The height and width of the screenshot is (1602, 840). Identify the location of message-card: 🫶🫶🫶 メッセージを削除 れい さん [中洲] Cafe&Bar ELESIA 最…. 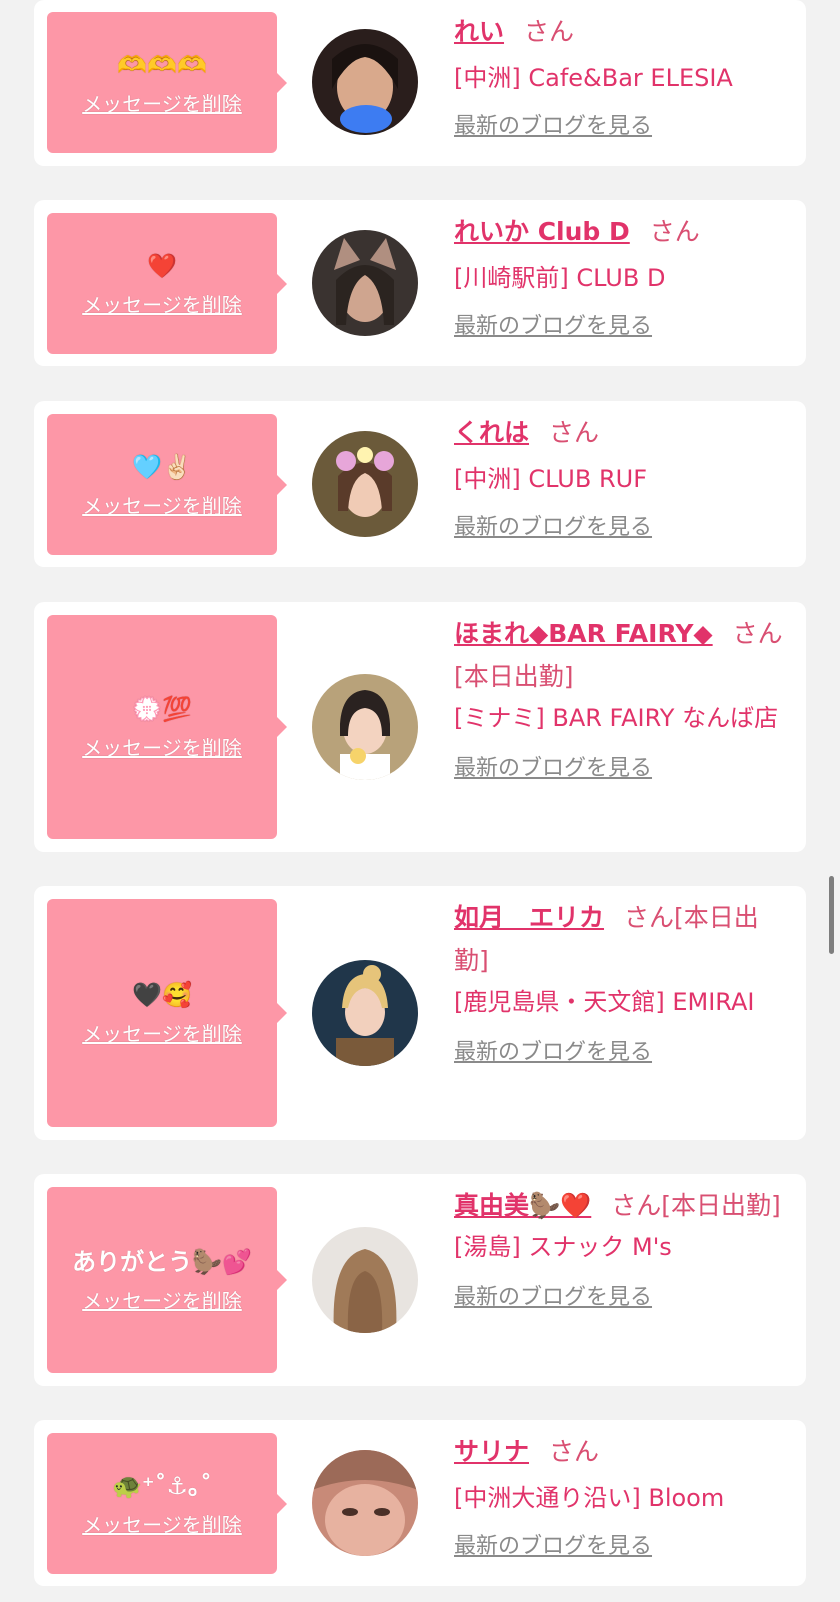
(420, 83).